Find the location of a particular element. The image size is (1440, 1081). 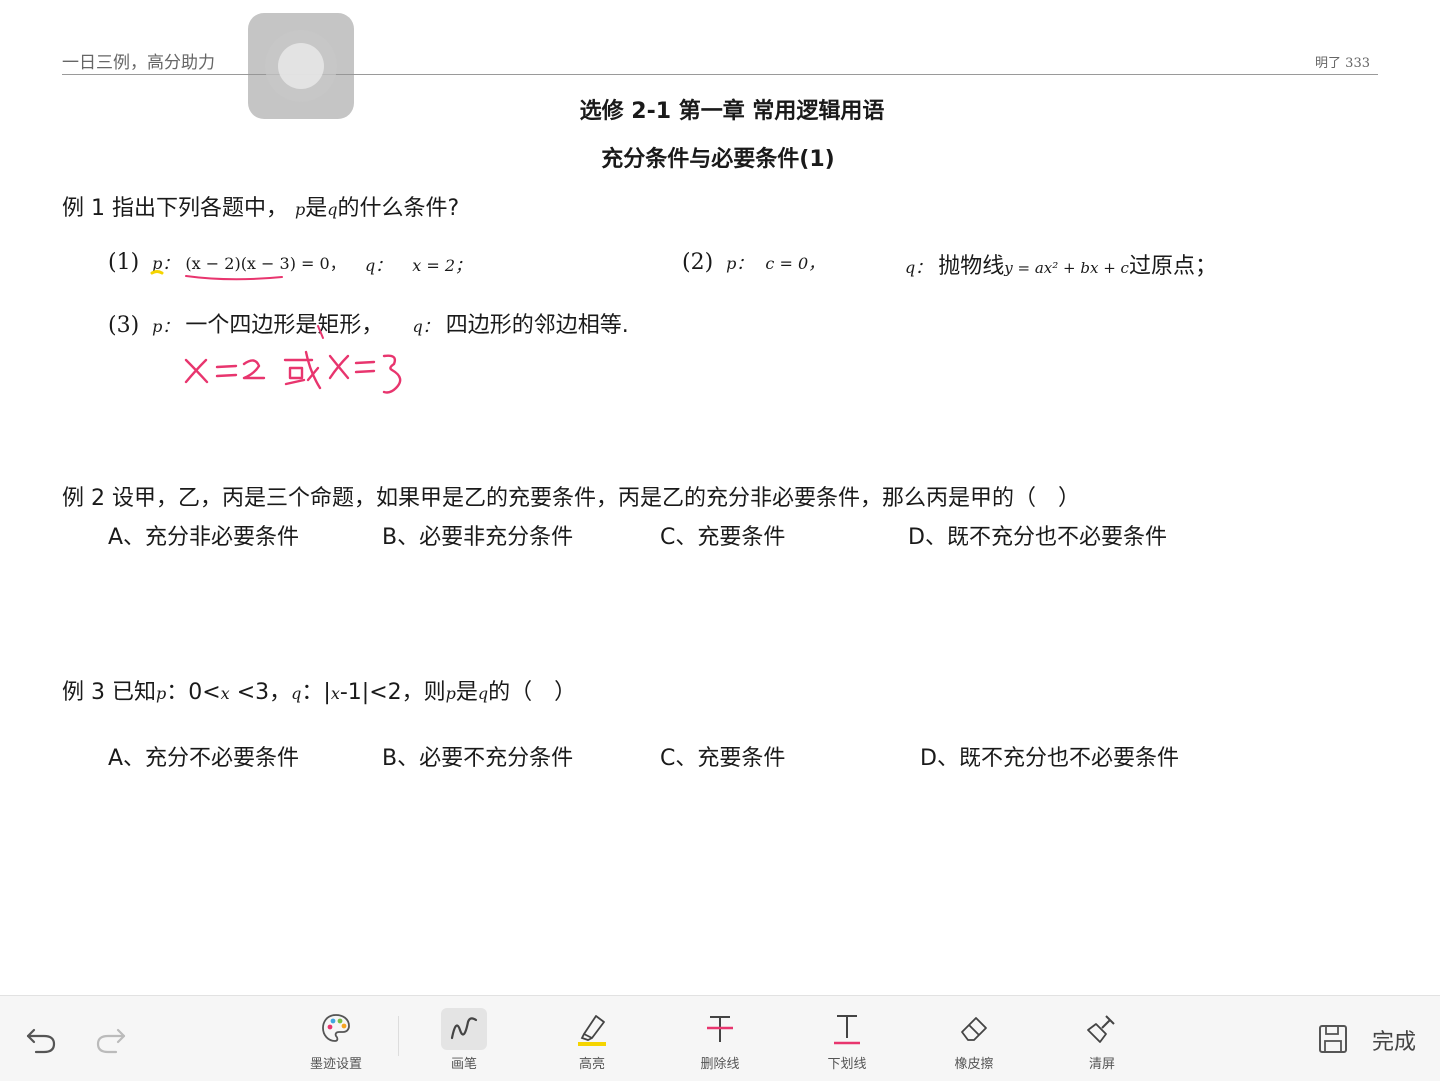

tool-underline: 下划线 is located at coordinates (847, 1038).